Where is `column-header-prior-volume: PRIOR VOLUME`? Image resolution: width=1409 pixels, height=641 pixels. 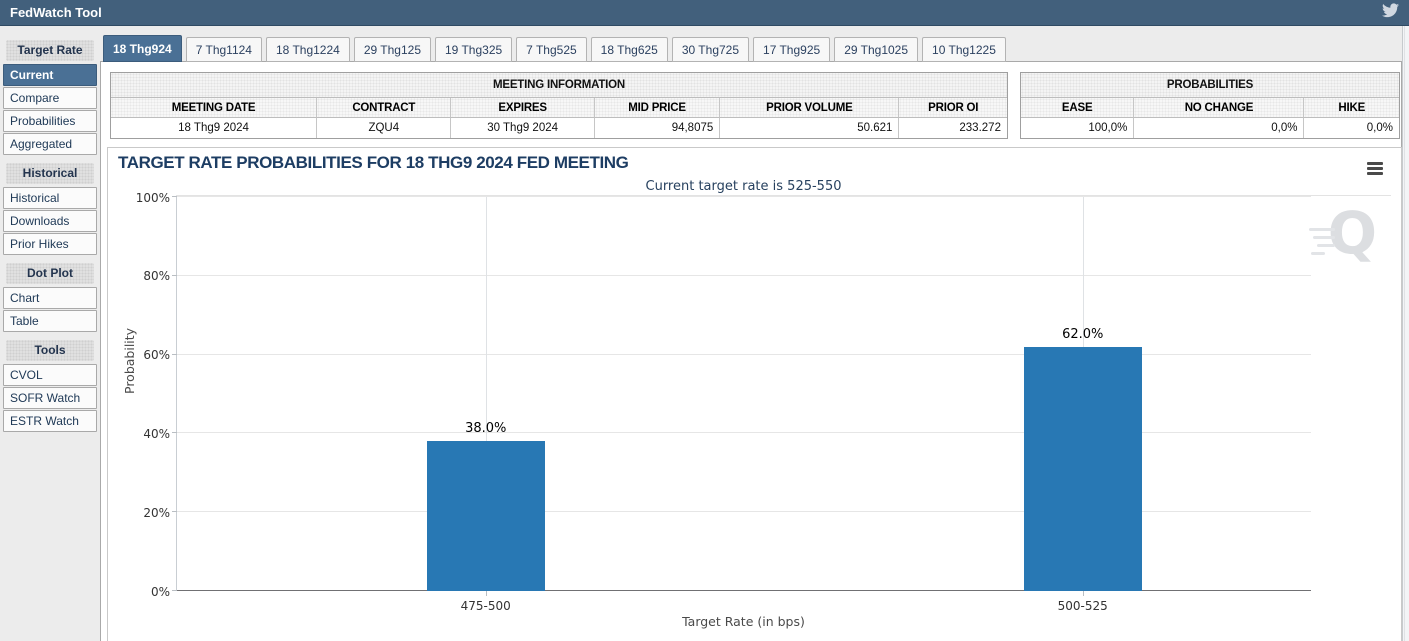
column-header-prior-volume: PRIOR VOLUME is located at coordinates (810, 108).